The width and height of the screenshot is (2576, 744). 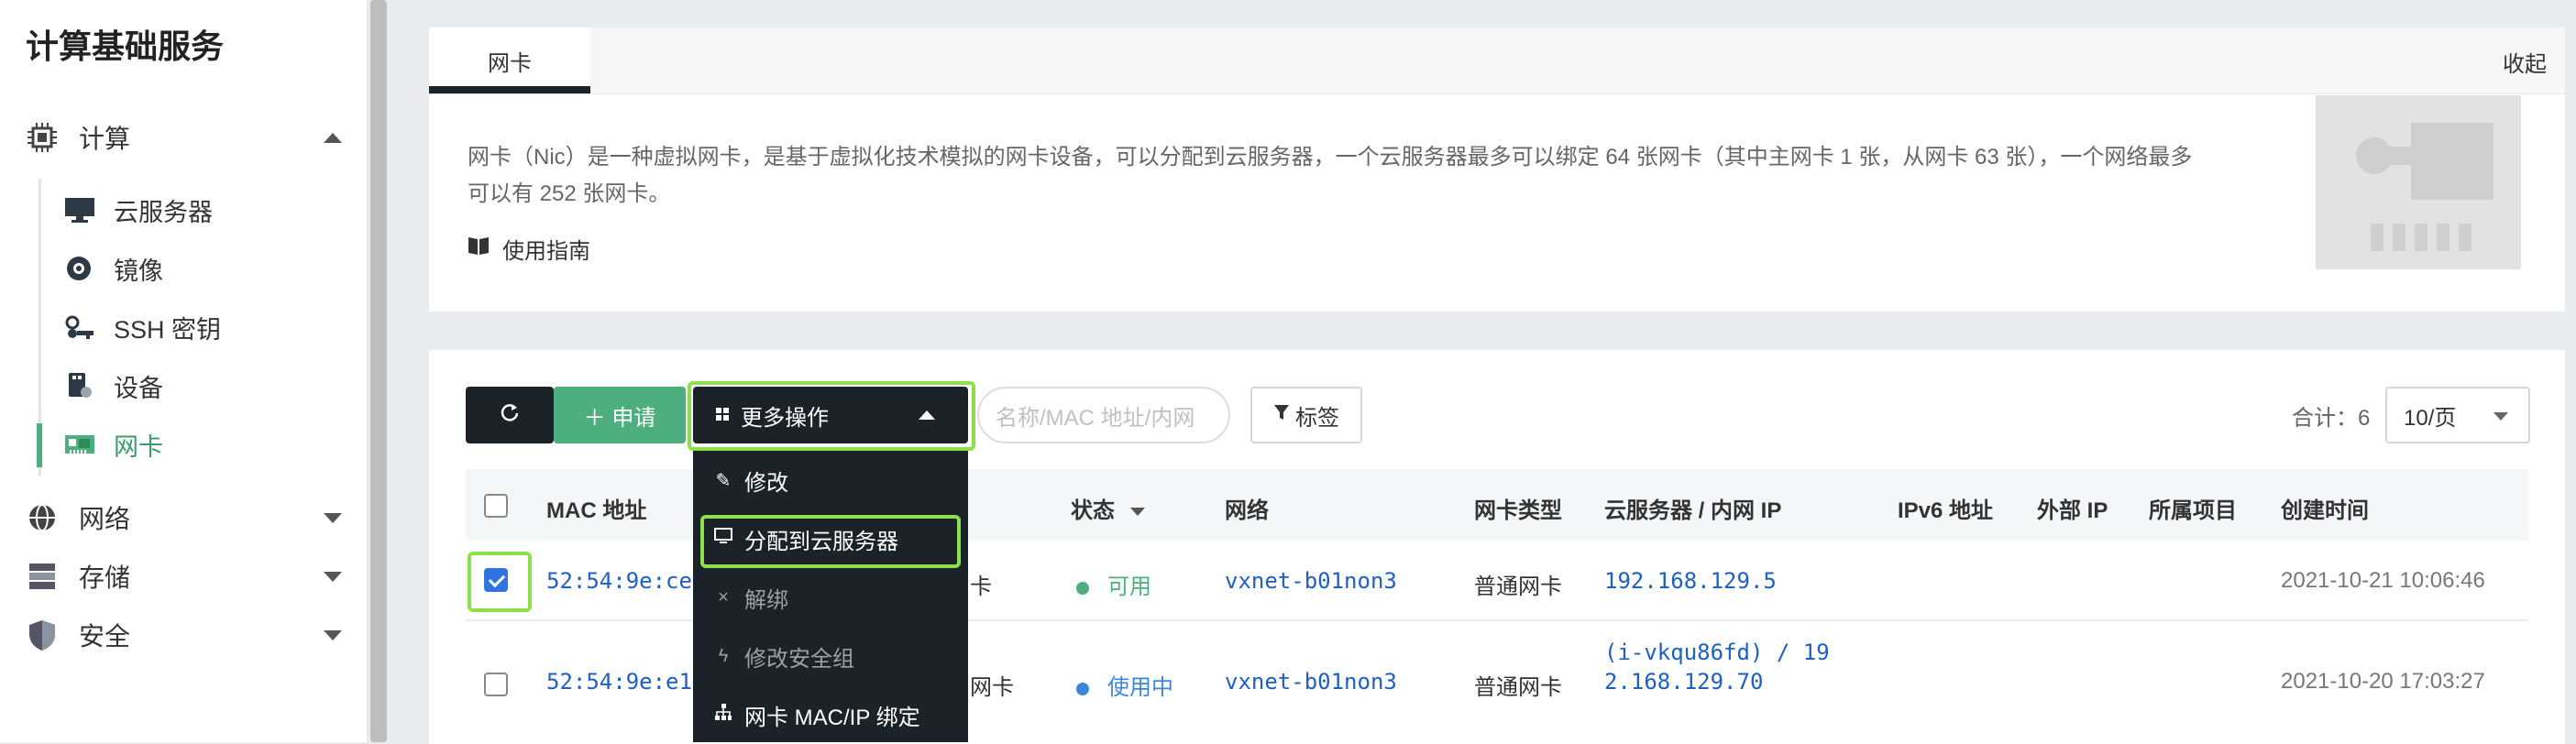 What do you see at coordinates (42, 576) in the screenshot?
I see `storage-icon` at bounding box center [42, 576].